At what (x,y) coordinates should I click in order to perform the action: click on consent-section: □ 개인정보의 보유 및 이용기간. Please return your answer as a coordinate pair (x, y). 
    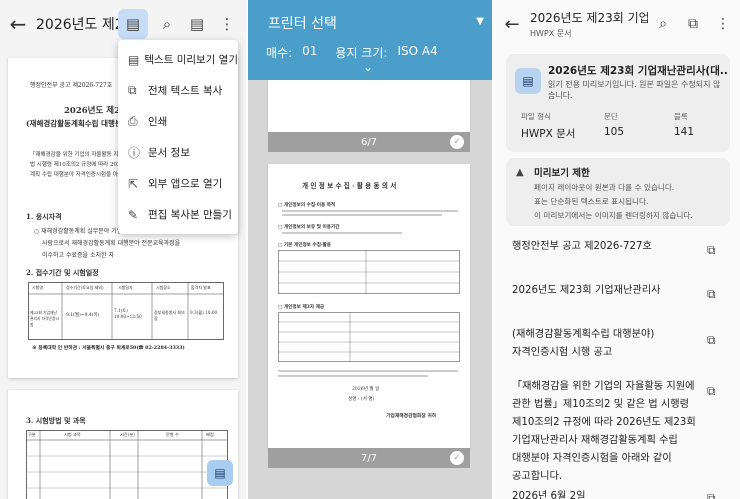
    Looking at the image, I should click on (309, 227).